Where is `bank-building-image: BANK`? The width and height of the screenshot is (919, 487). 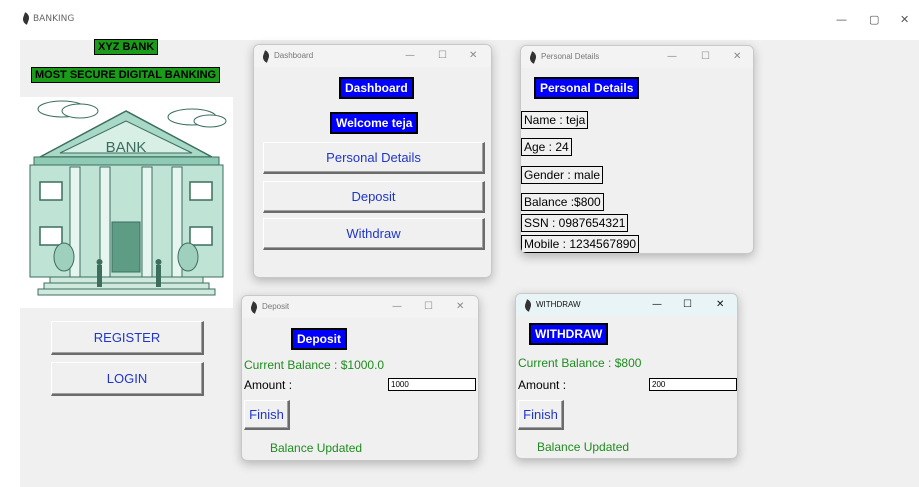
bank-building-image: BANK is located at coordinates (126, 202).